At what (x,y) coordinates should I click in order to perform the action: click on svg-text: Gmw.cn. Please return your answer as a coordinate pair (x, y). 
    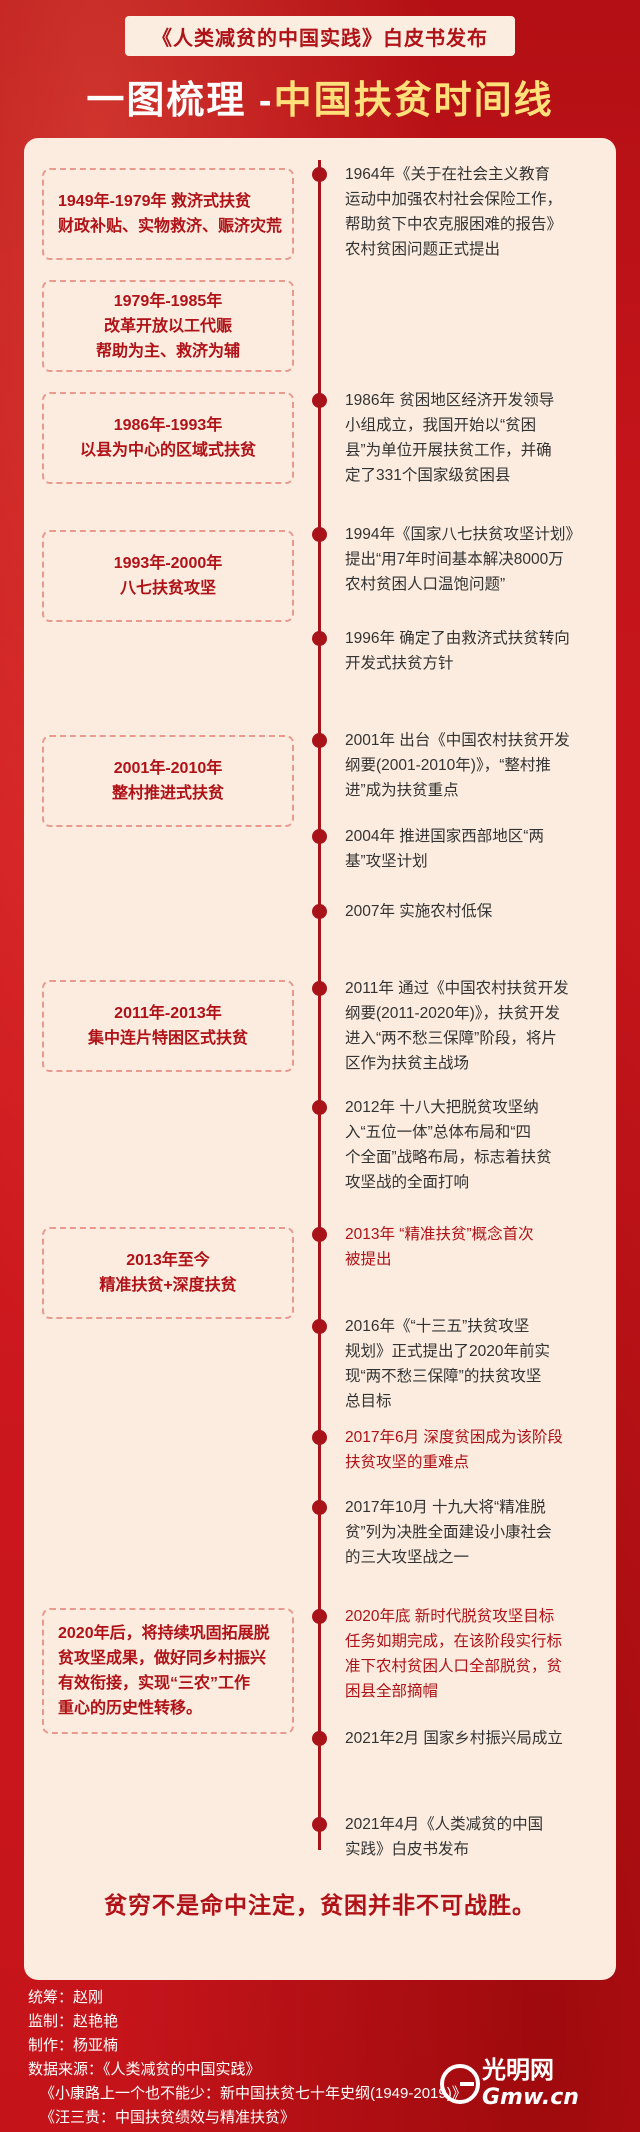
    Looking at the image, I should click on (530, 2097).